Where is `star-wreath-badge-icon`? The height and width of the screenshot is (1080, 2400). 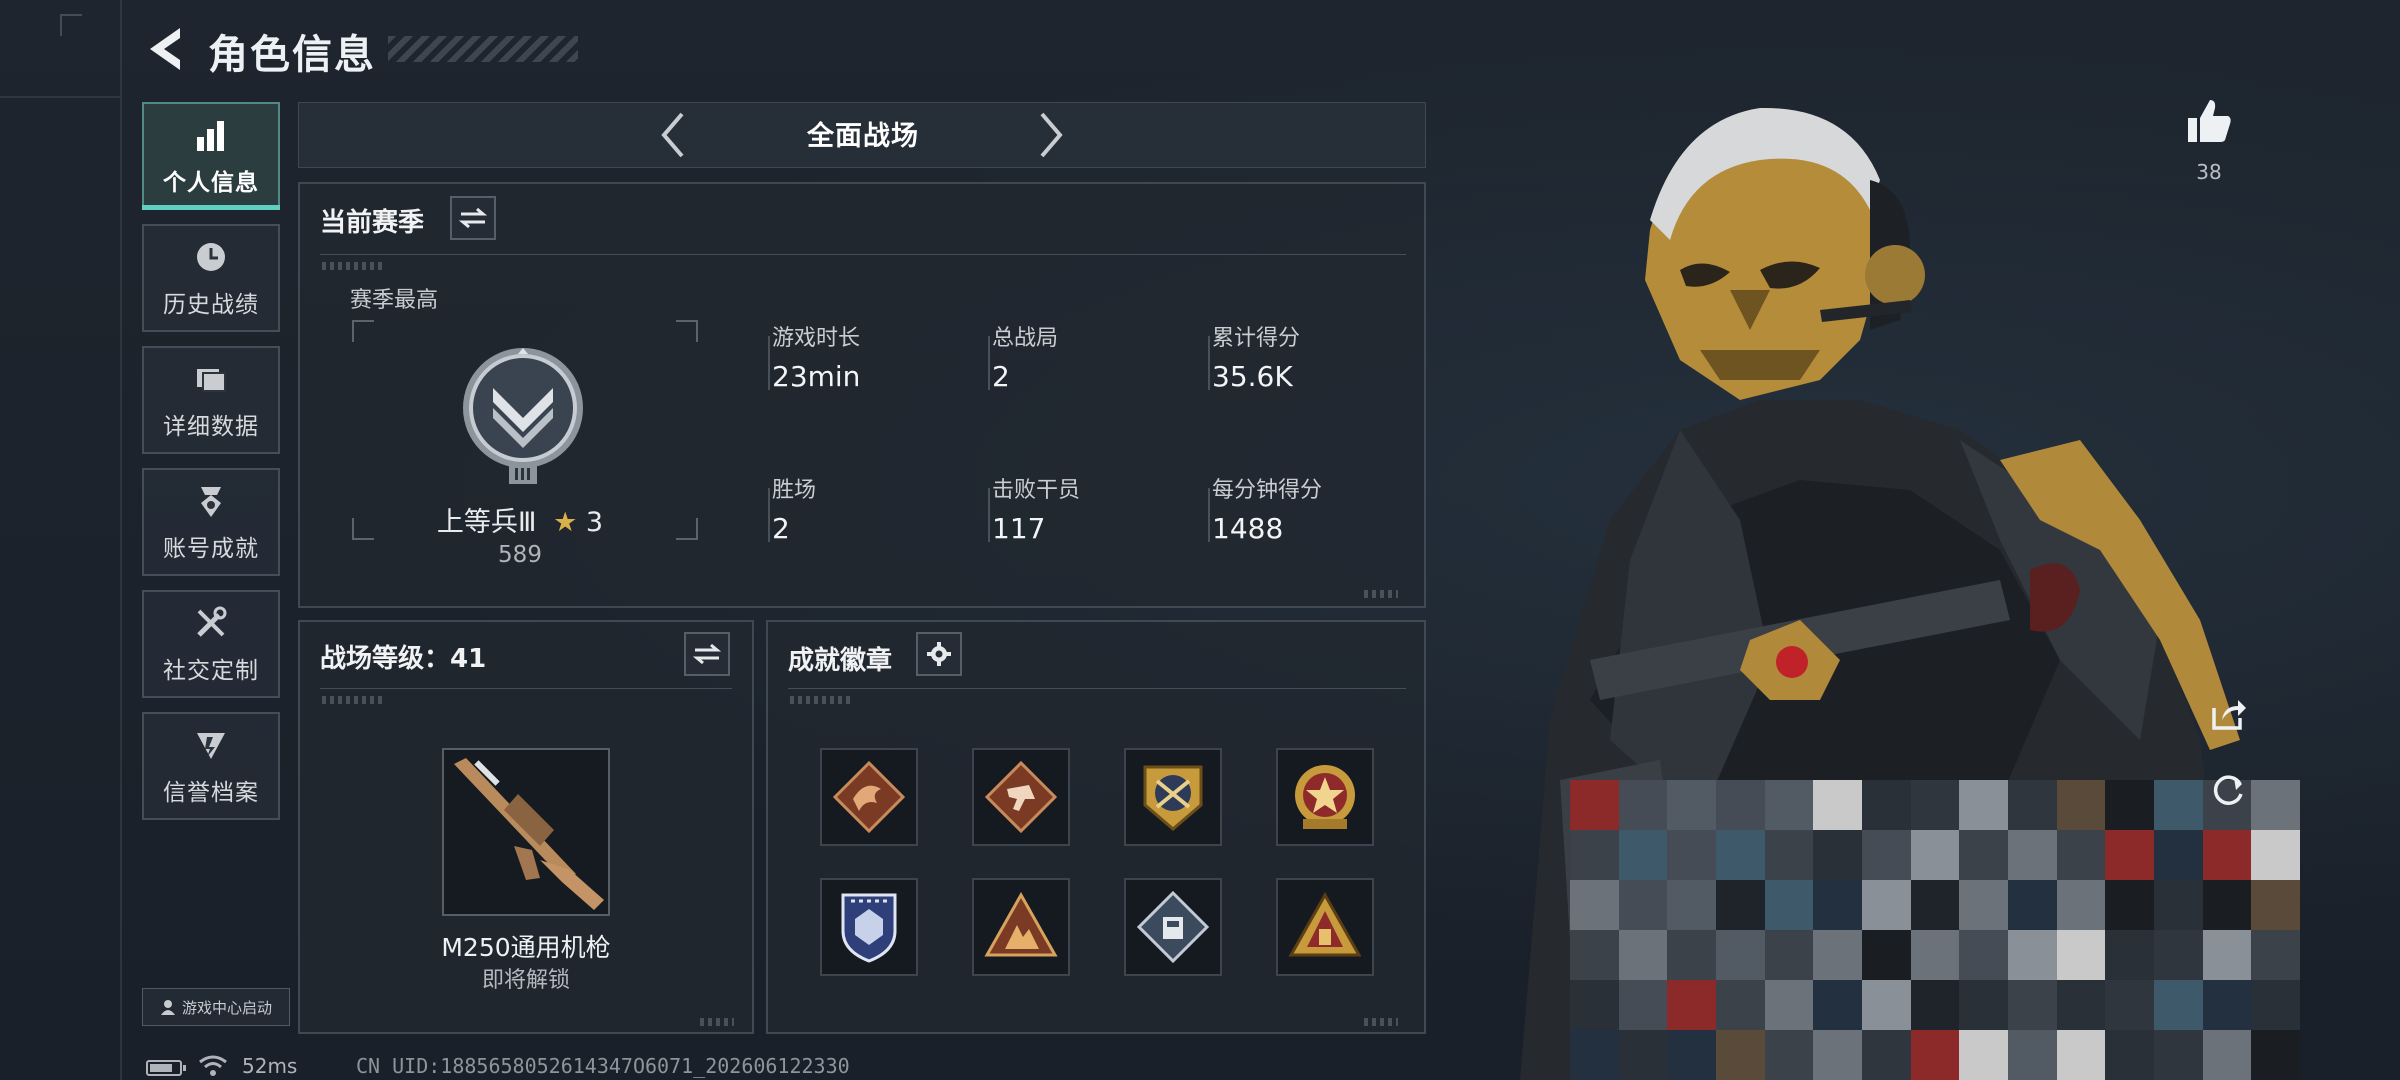
star-wreath-badge-icon is located at coordinates (1325, 797).